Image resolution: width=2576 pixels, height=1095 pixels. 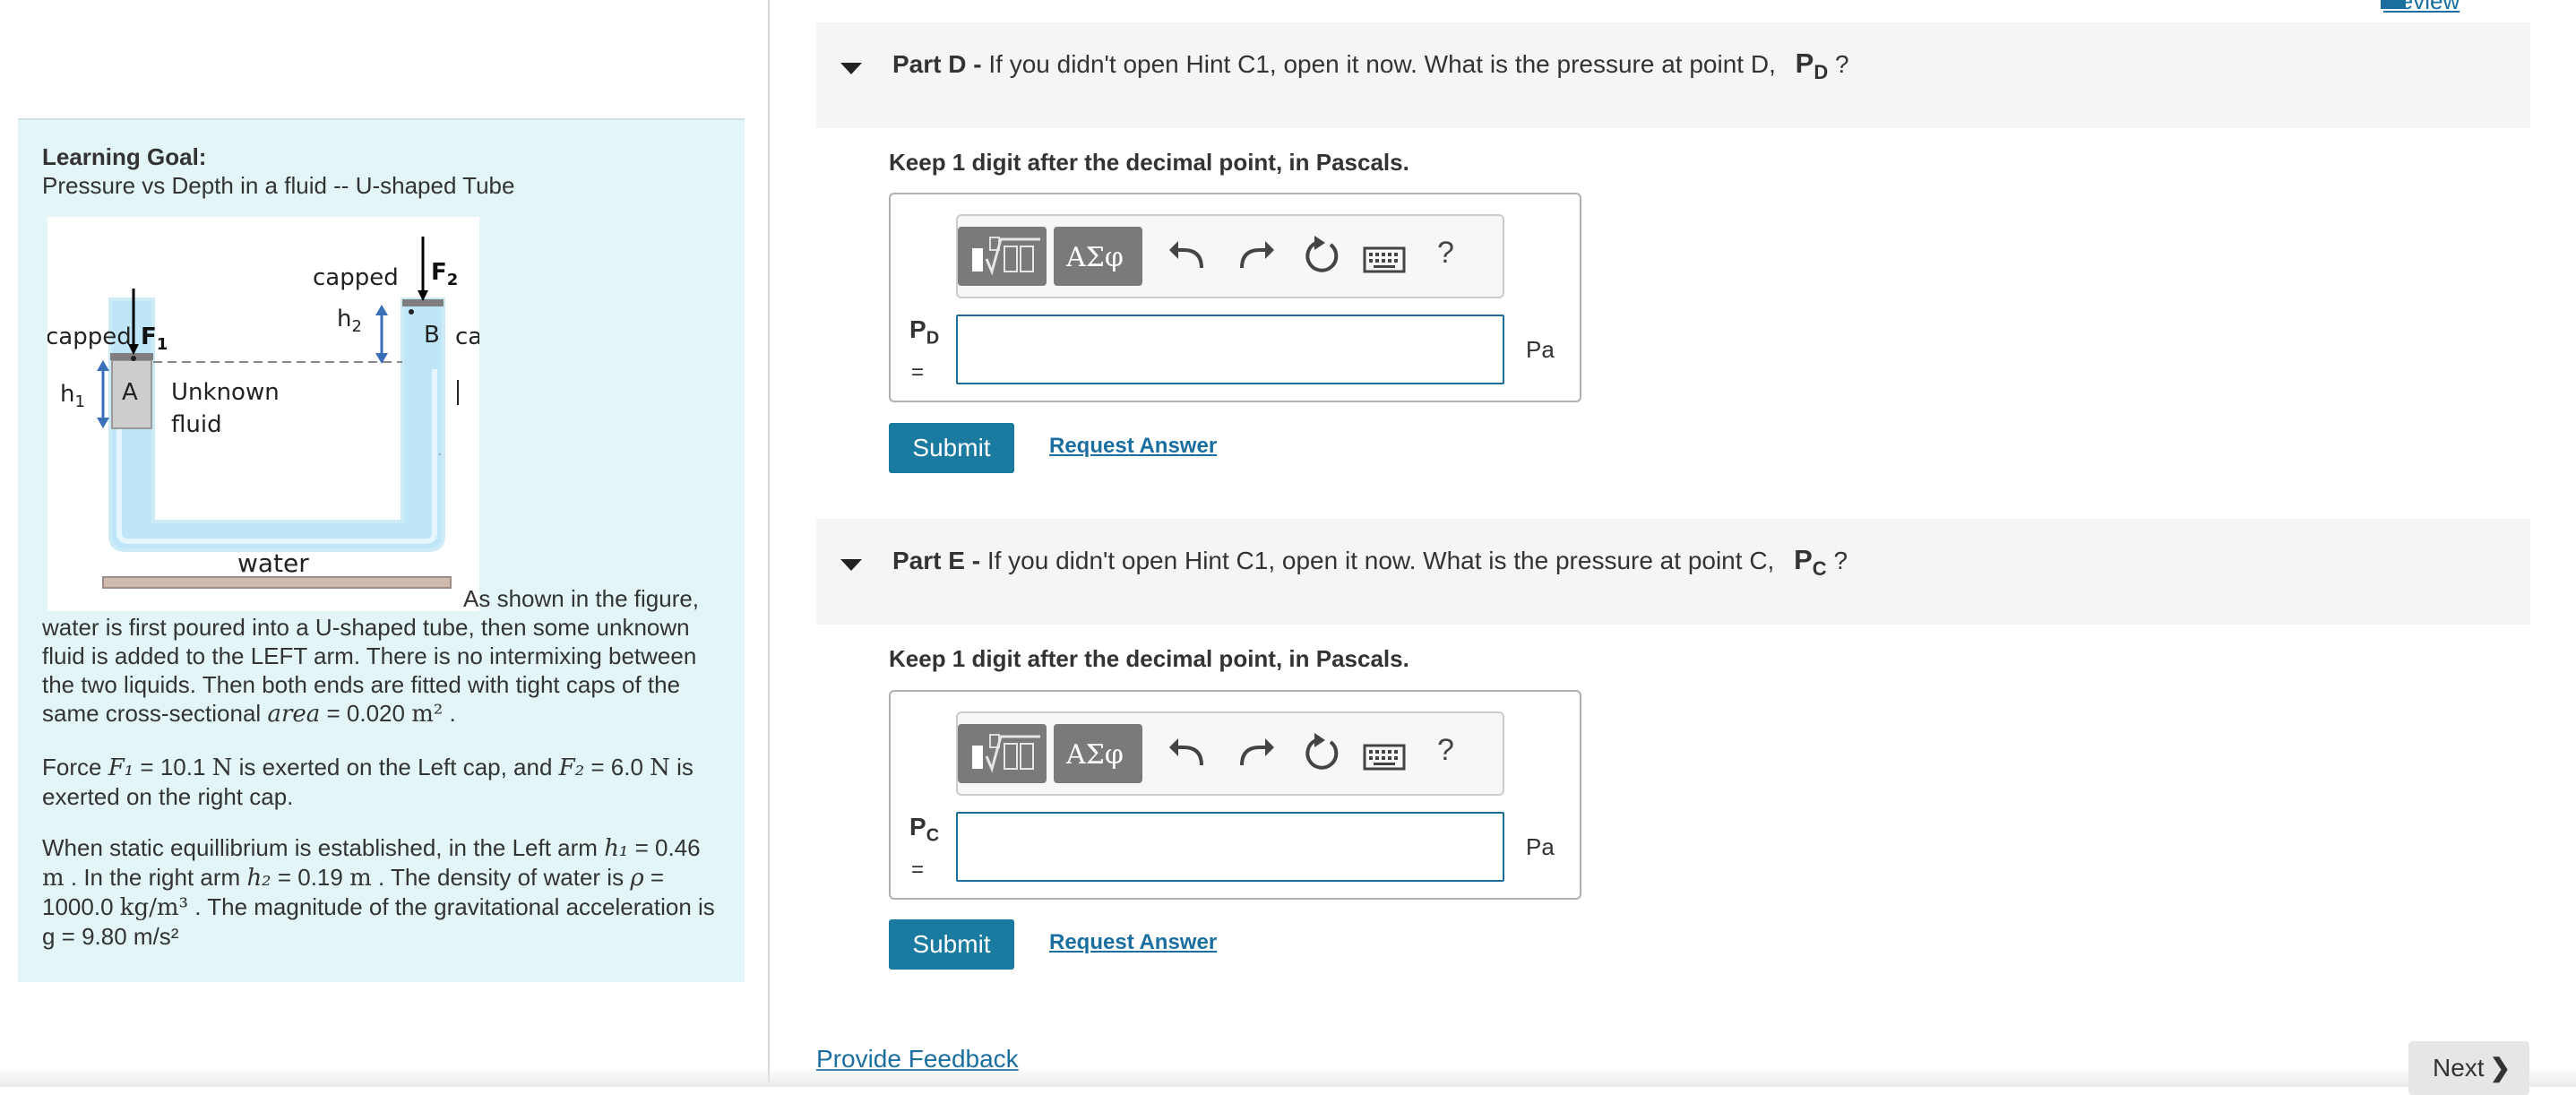 What do you see at coordinates (1288, 1076) in the screenshot?
I see `bottom-shadow` at bounding box center [1288, 1076].